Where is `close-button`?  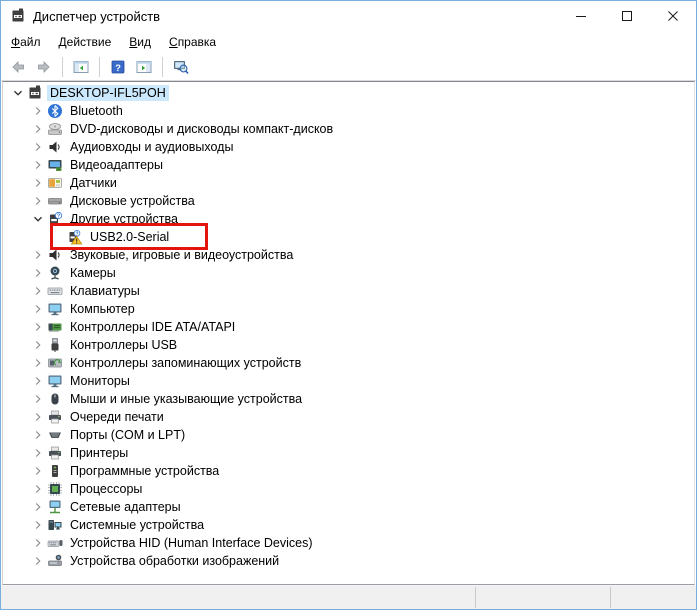
close-button is located at coordinates (673, 16).